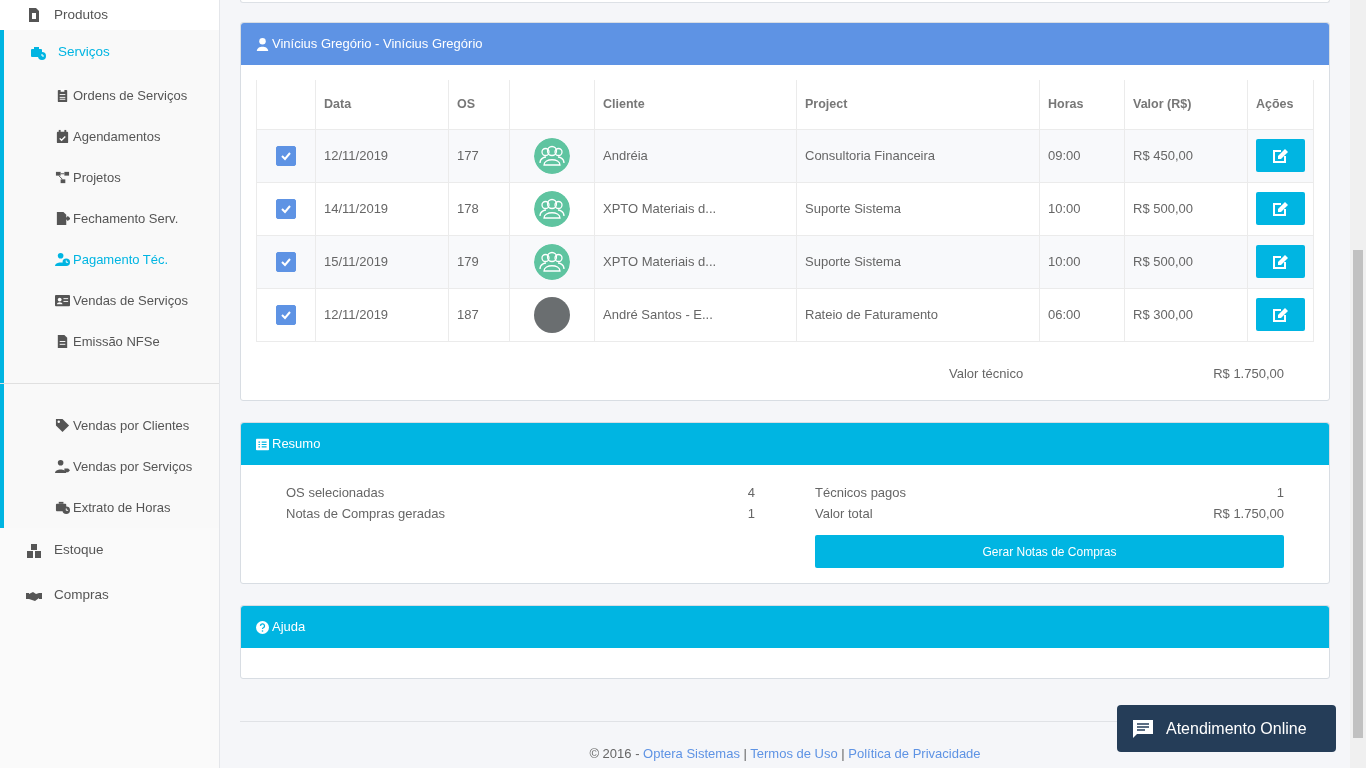 The height and width of the screenshot is (768, 1366). What do you see at coordinates (262, 627) in the screenshot?
I see `help-icon` at bounding box center [262, 627].